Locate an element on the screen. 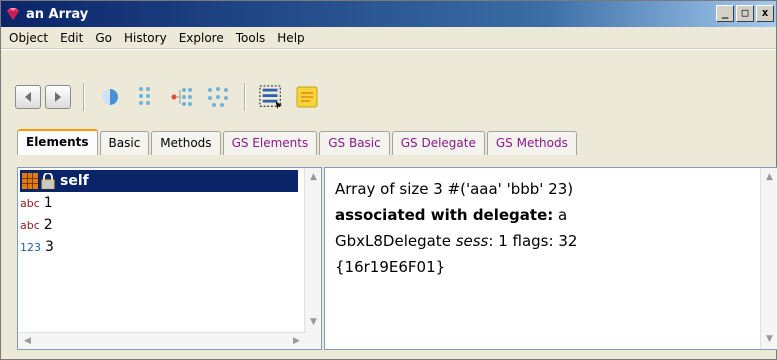 The image size is (777, 360). window-controls: _ □ x is located at coordinates (745, 13).